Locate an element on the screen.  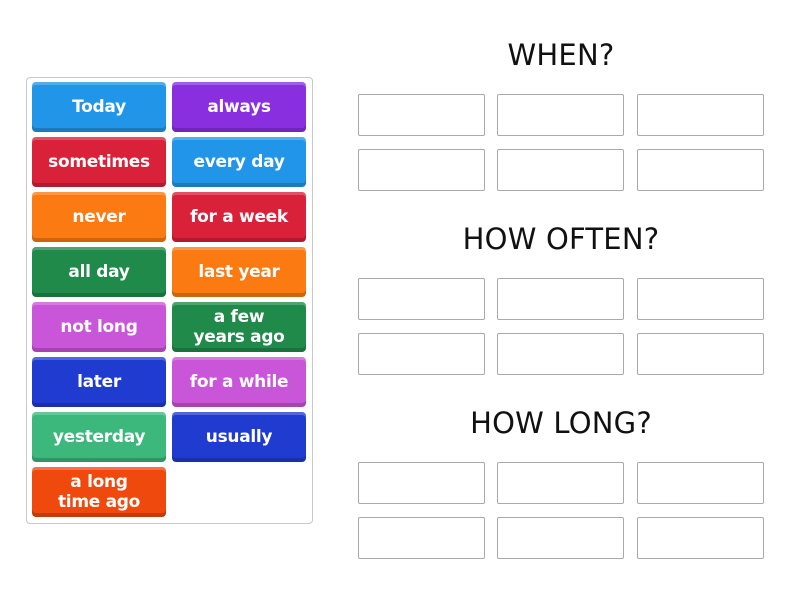
word-tile: sometimes is located at coordinates (99, 162).